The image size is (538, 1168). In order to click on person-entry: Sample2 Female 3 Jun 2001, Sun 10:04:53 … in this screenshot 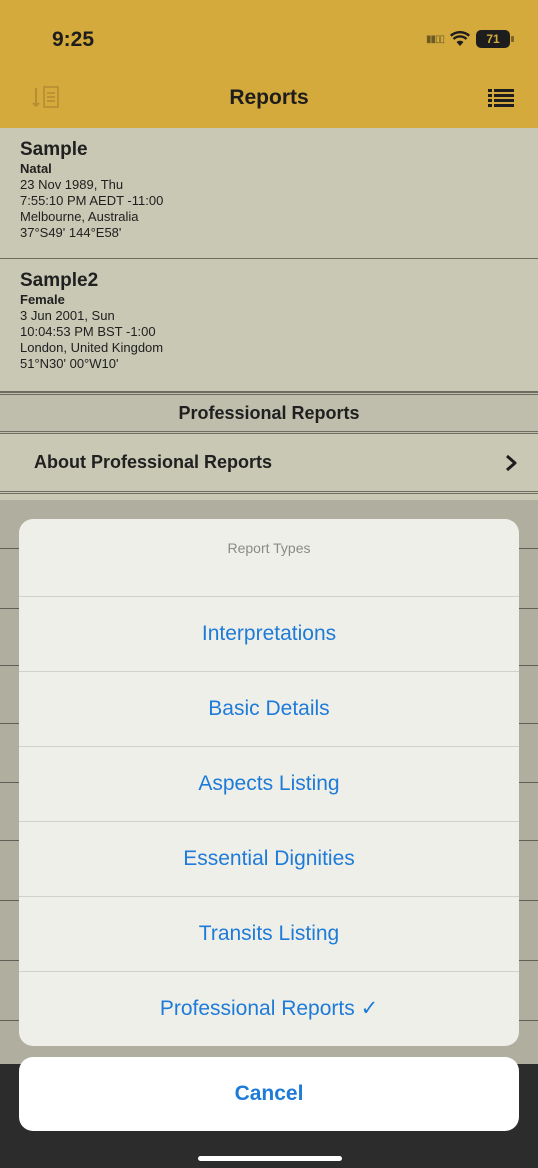, I will do `click(269, 325)`.